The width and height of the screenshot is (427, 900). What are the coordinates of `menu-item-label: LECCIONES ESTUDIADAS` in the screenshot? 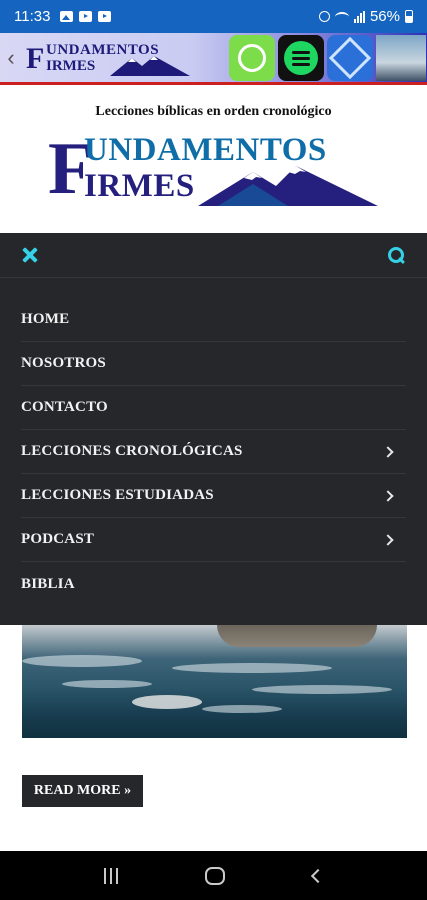 It's located at (117, 495).